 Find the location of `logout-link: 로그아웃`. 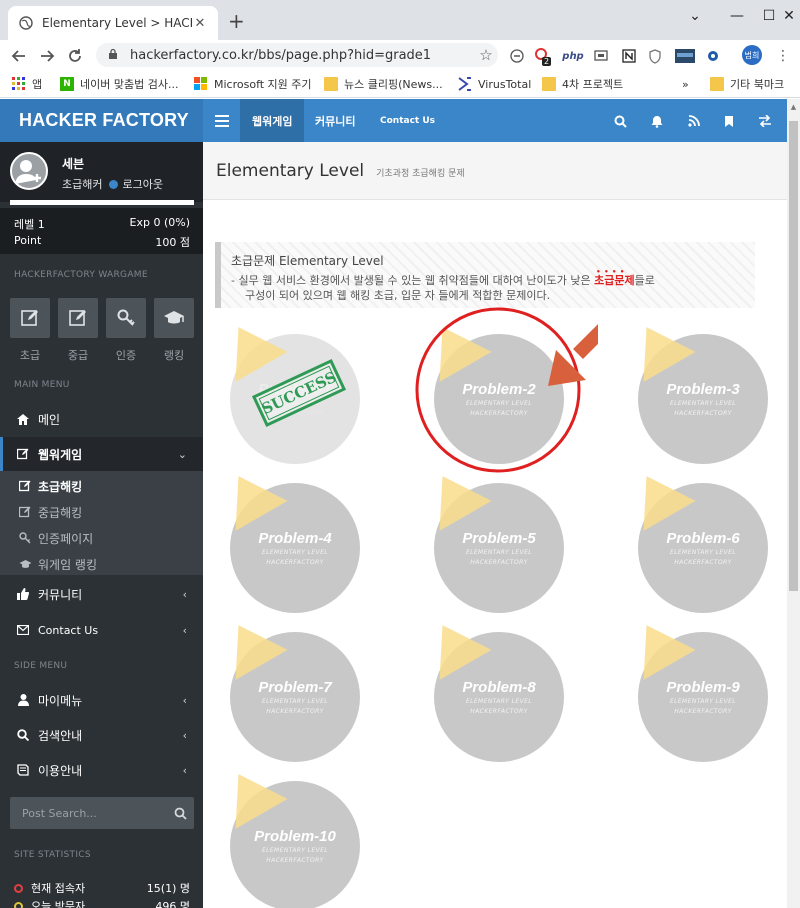

logout-link: 로그아웃 is located at coordinates (142, 184).